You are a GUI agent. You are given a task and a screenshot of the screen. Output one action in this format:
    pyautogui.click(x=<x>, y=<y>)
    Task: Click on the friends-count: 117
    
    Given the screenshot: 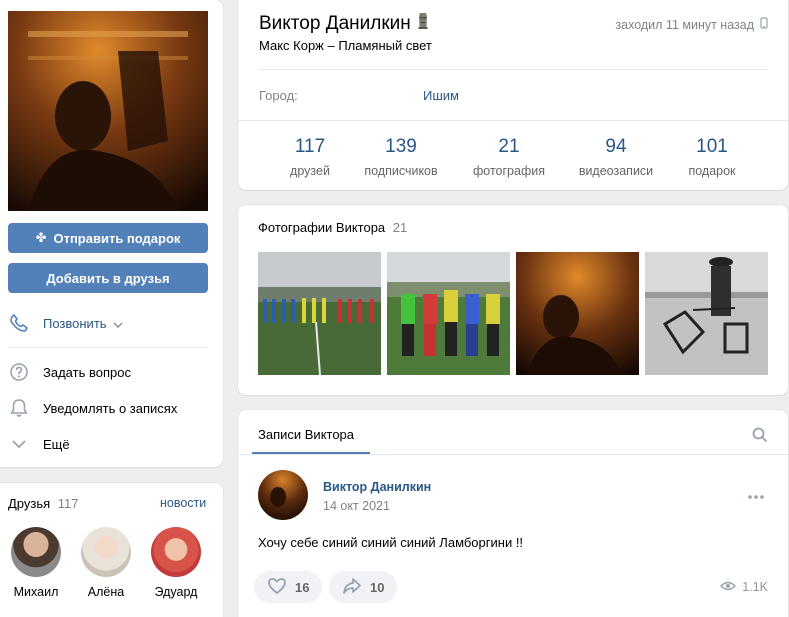 What is the action you would take?
    pyautogui.click(x=68, y=503)
    